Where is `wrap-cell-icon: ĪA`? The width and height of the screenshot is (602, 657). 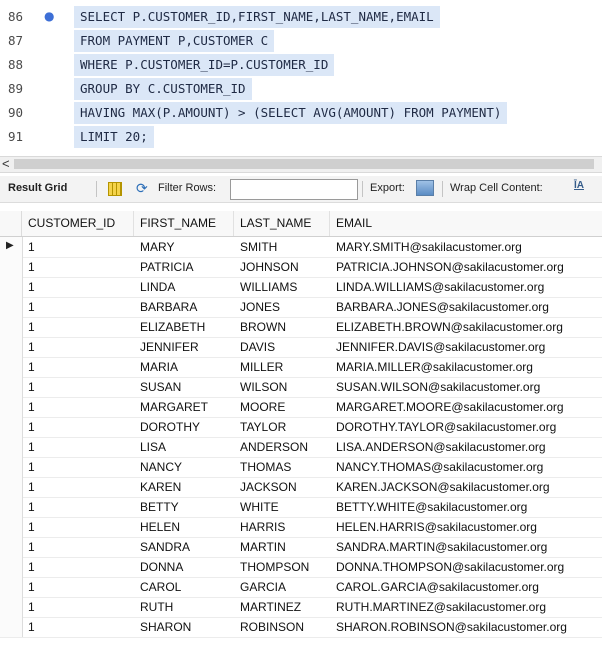
wrap-cell-icon: ĪA is located at coordinates (579, 185).